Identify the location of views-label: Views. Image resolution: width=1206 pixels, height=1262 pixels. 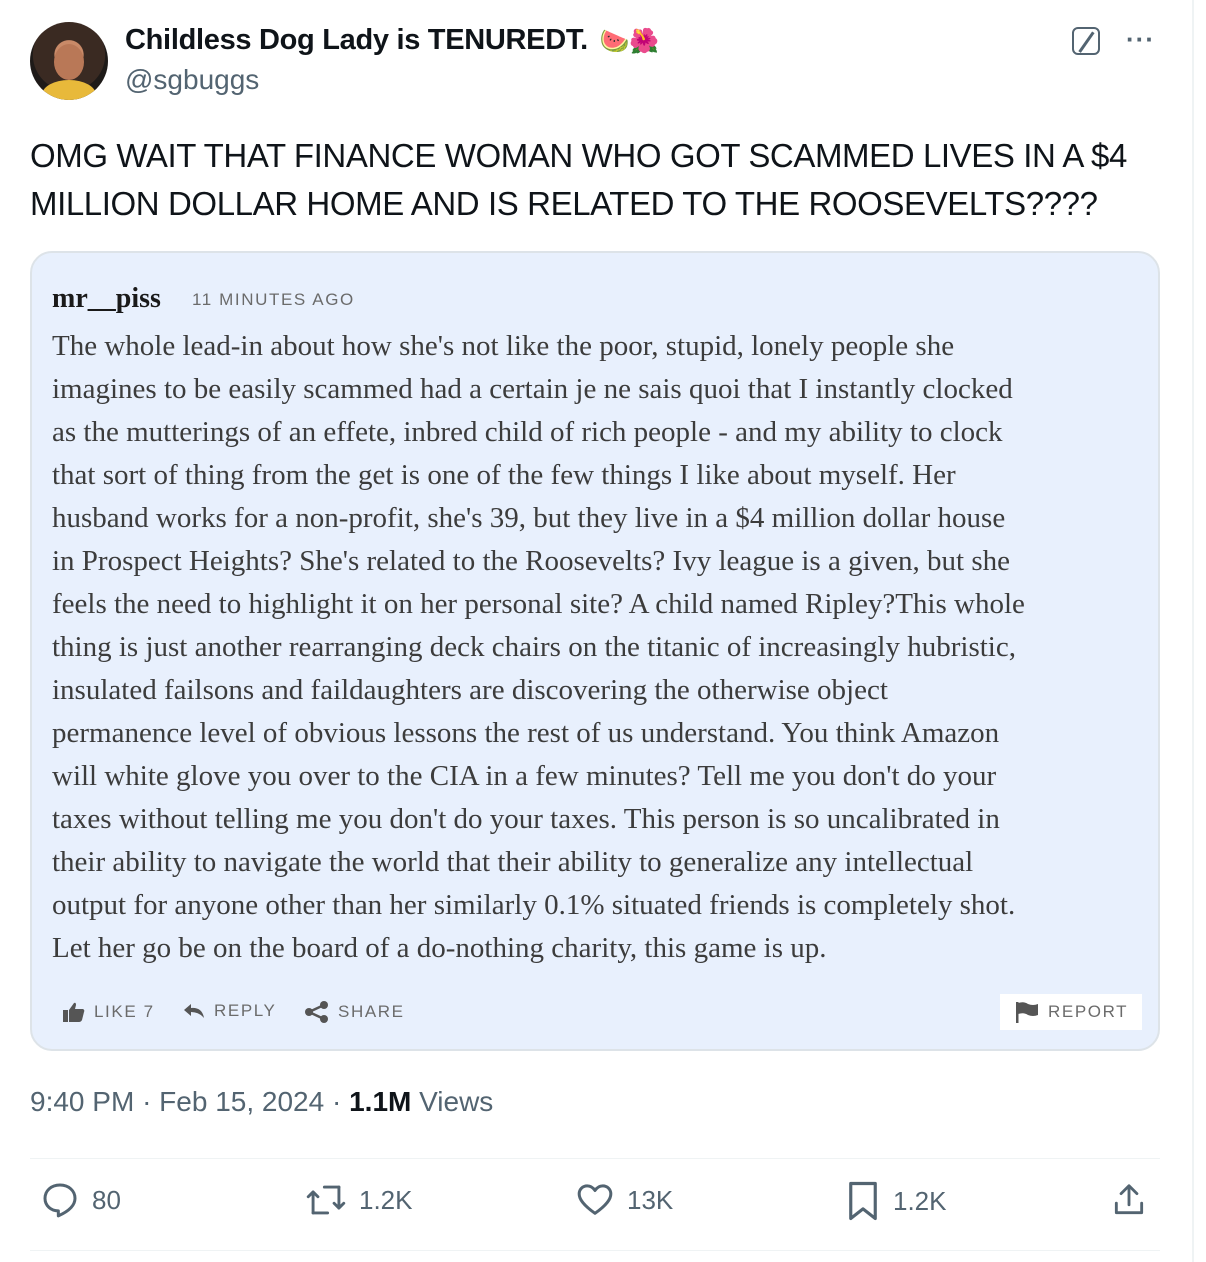
(456, 1101).